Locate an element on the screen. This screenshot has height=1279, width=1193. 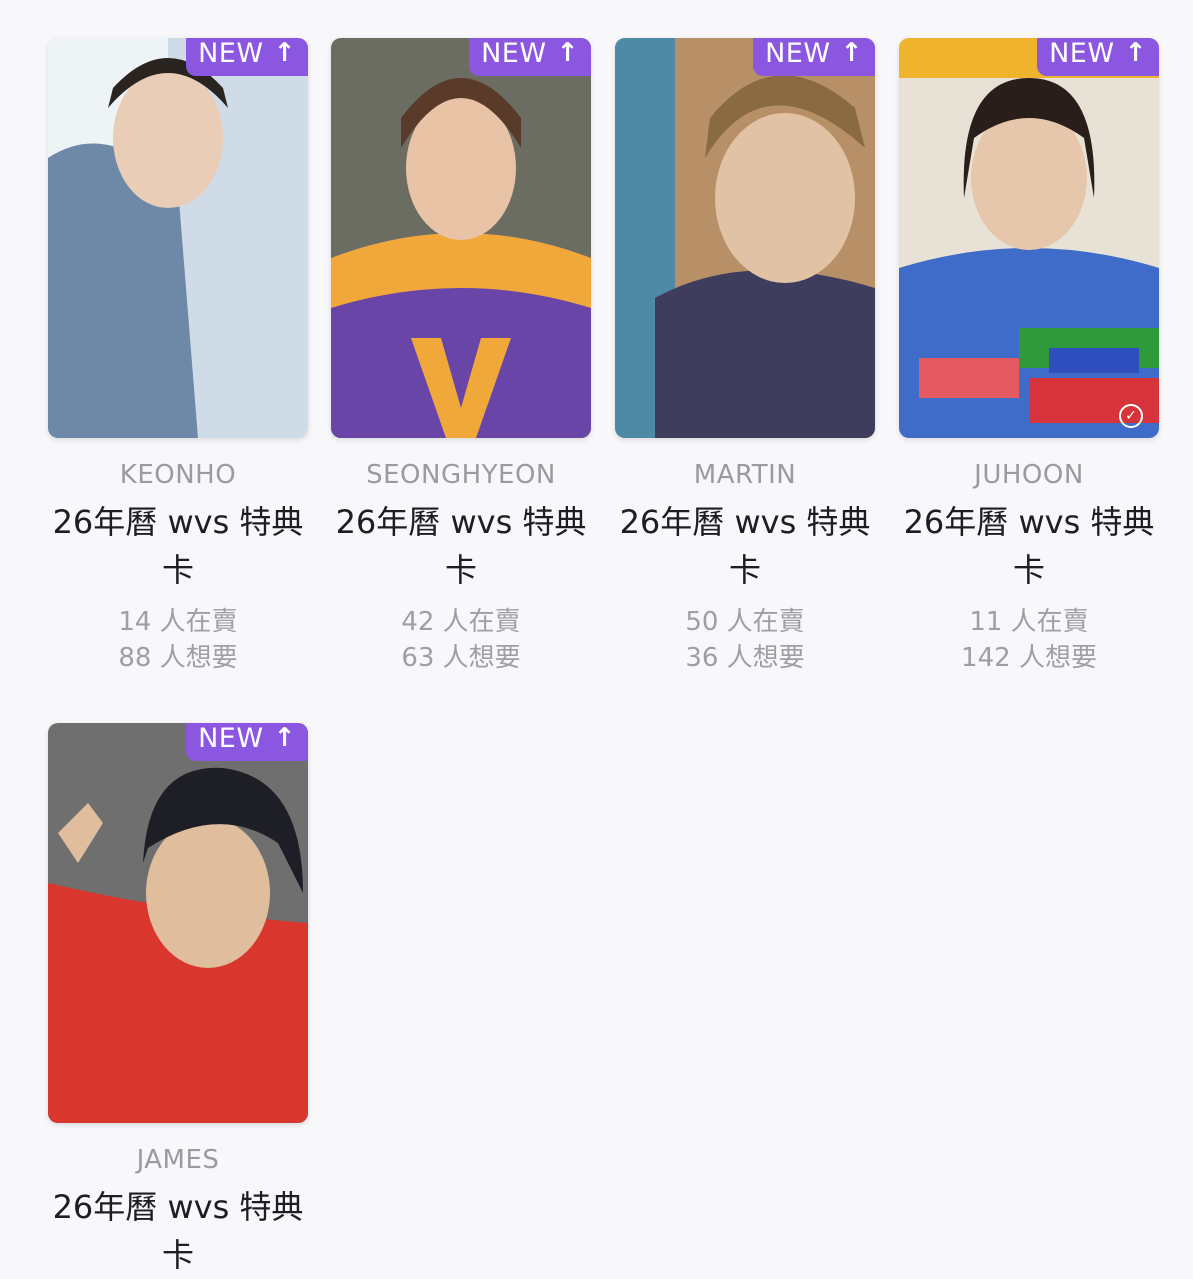
member-name: JUHOON is located at coordinates (1029, 475).